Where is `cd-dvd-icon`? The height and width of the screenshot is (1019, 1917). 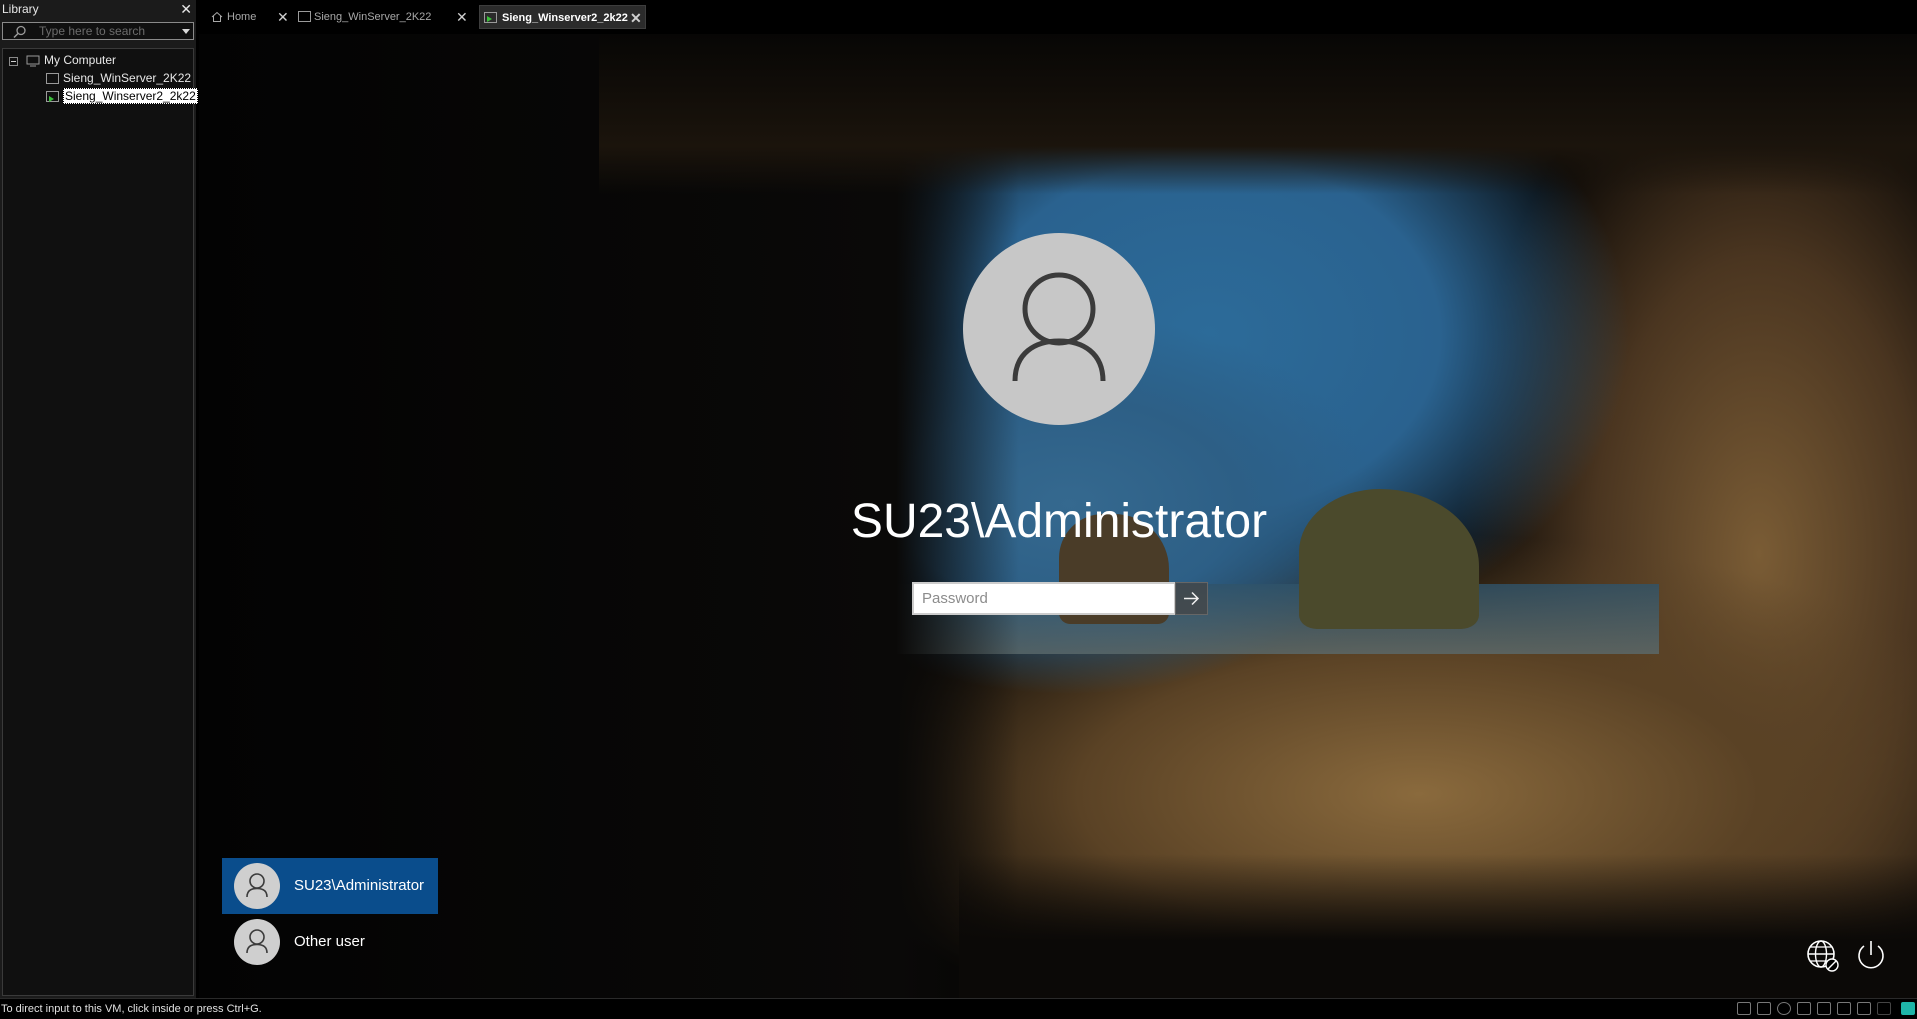
cd-dvd-icon is located at coordinates (1784, 1008).